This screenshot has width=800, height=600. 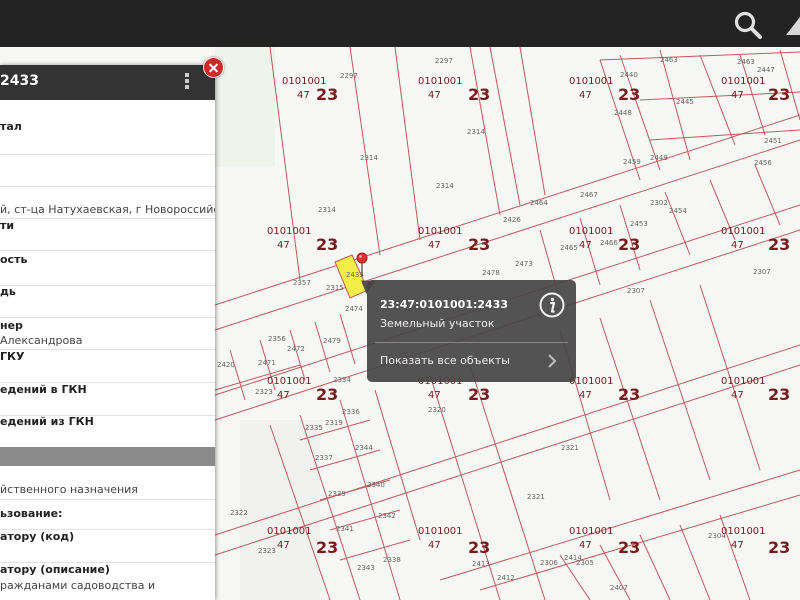 I want to click on parcel-number-label: 2320, so click(x=437, y=410).